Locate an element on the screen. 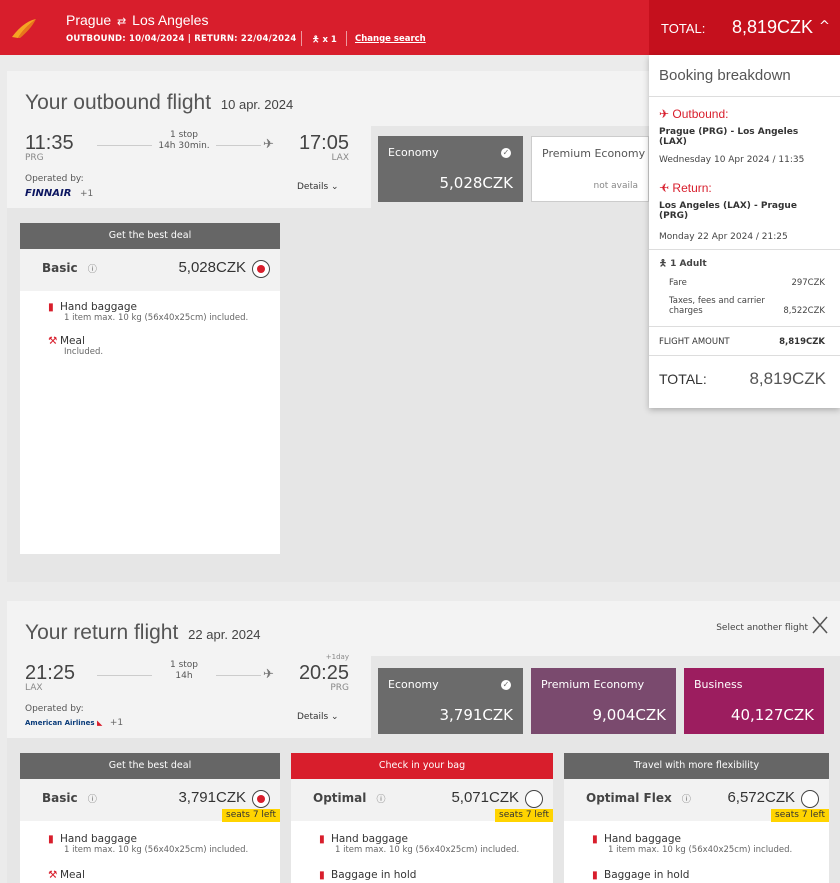 This screenshot has height=883, width=840. tab-economy: Economy ✓ 3,791CZK is located at coordinates (450, 701).